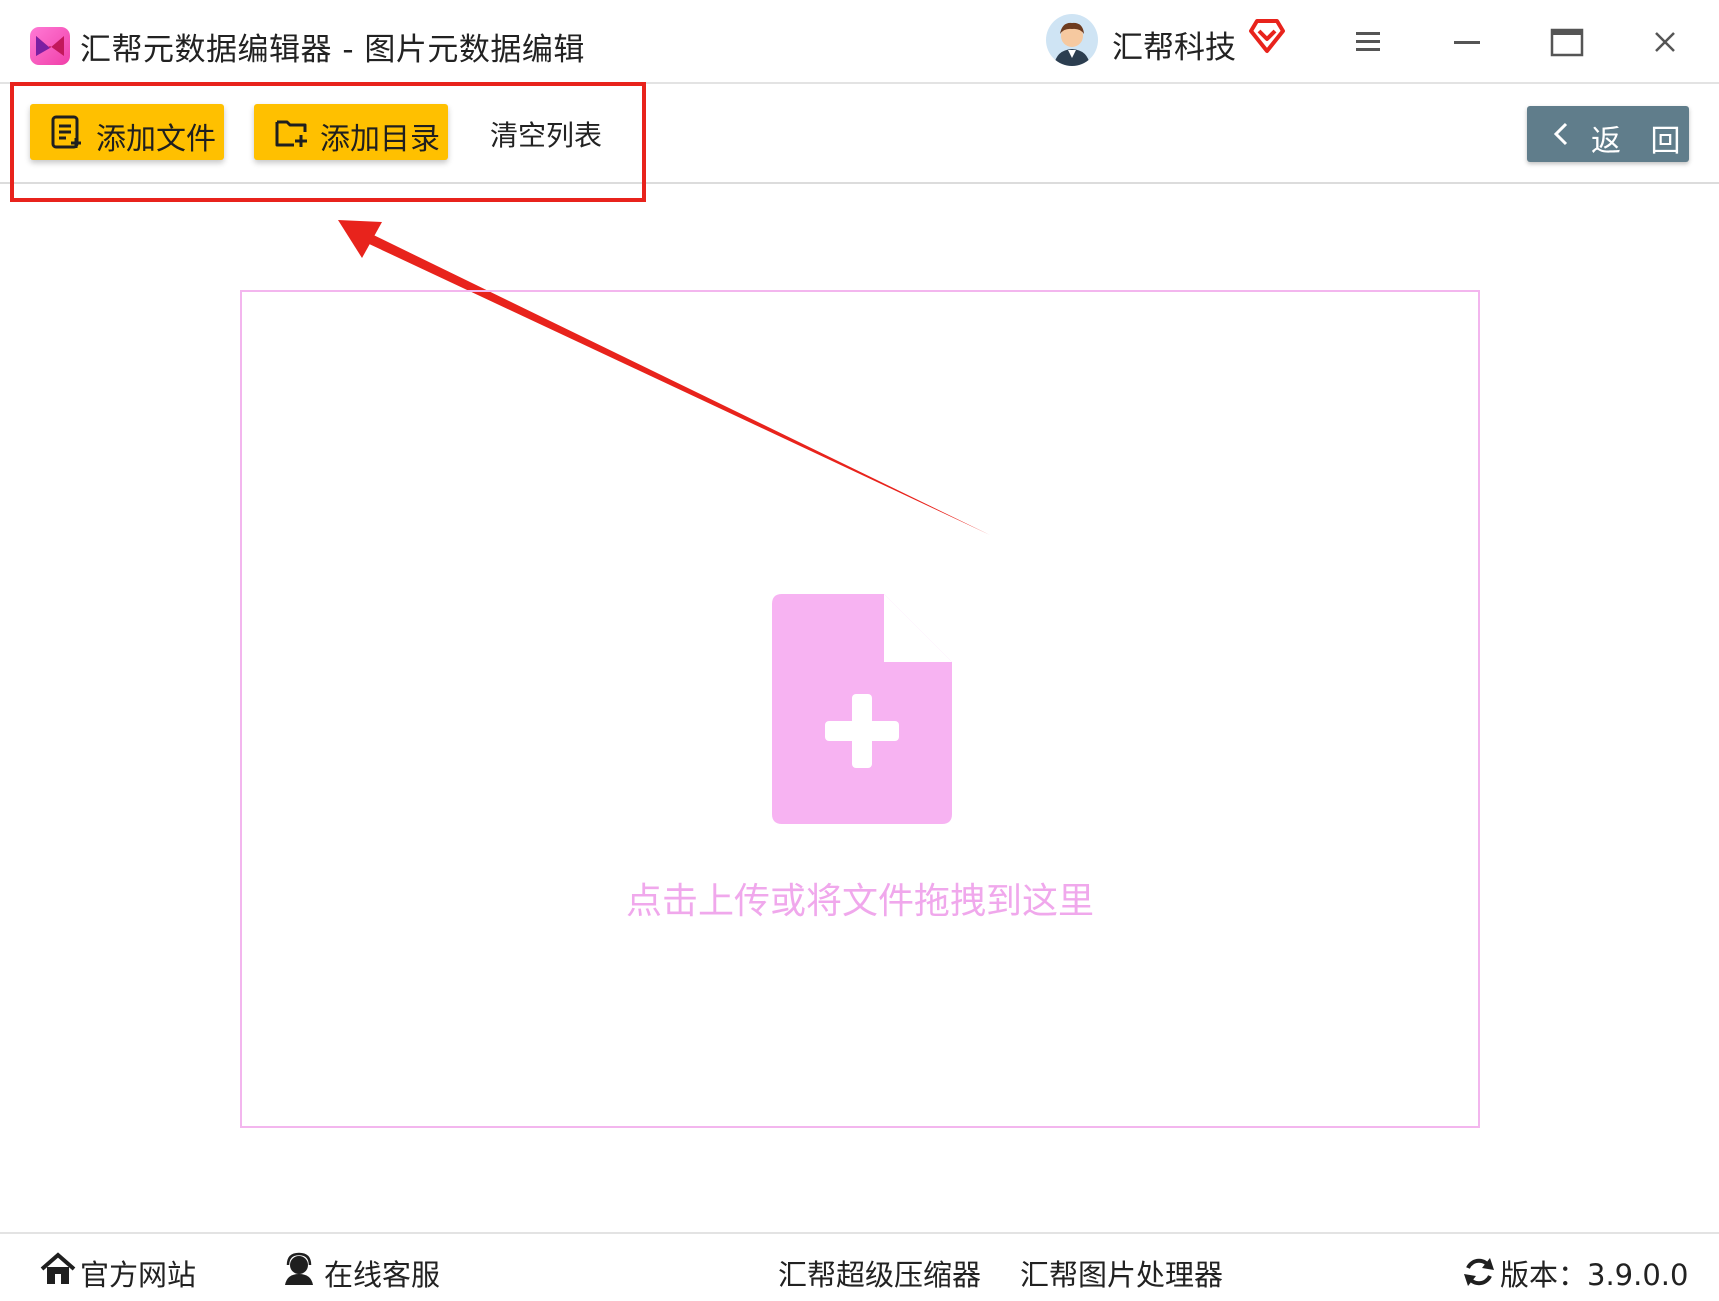  What do you see at coordinates (58, 1271) in the screenshot?
I see `home-icon` at bounding box center [58, 1271].